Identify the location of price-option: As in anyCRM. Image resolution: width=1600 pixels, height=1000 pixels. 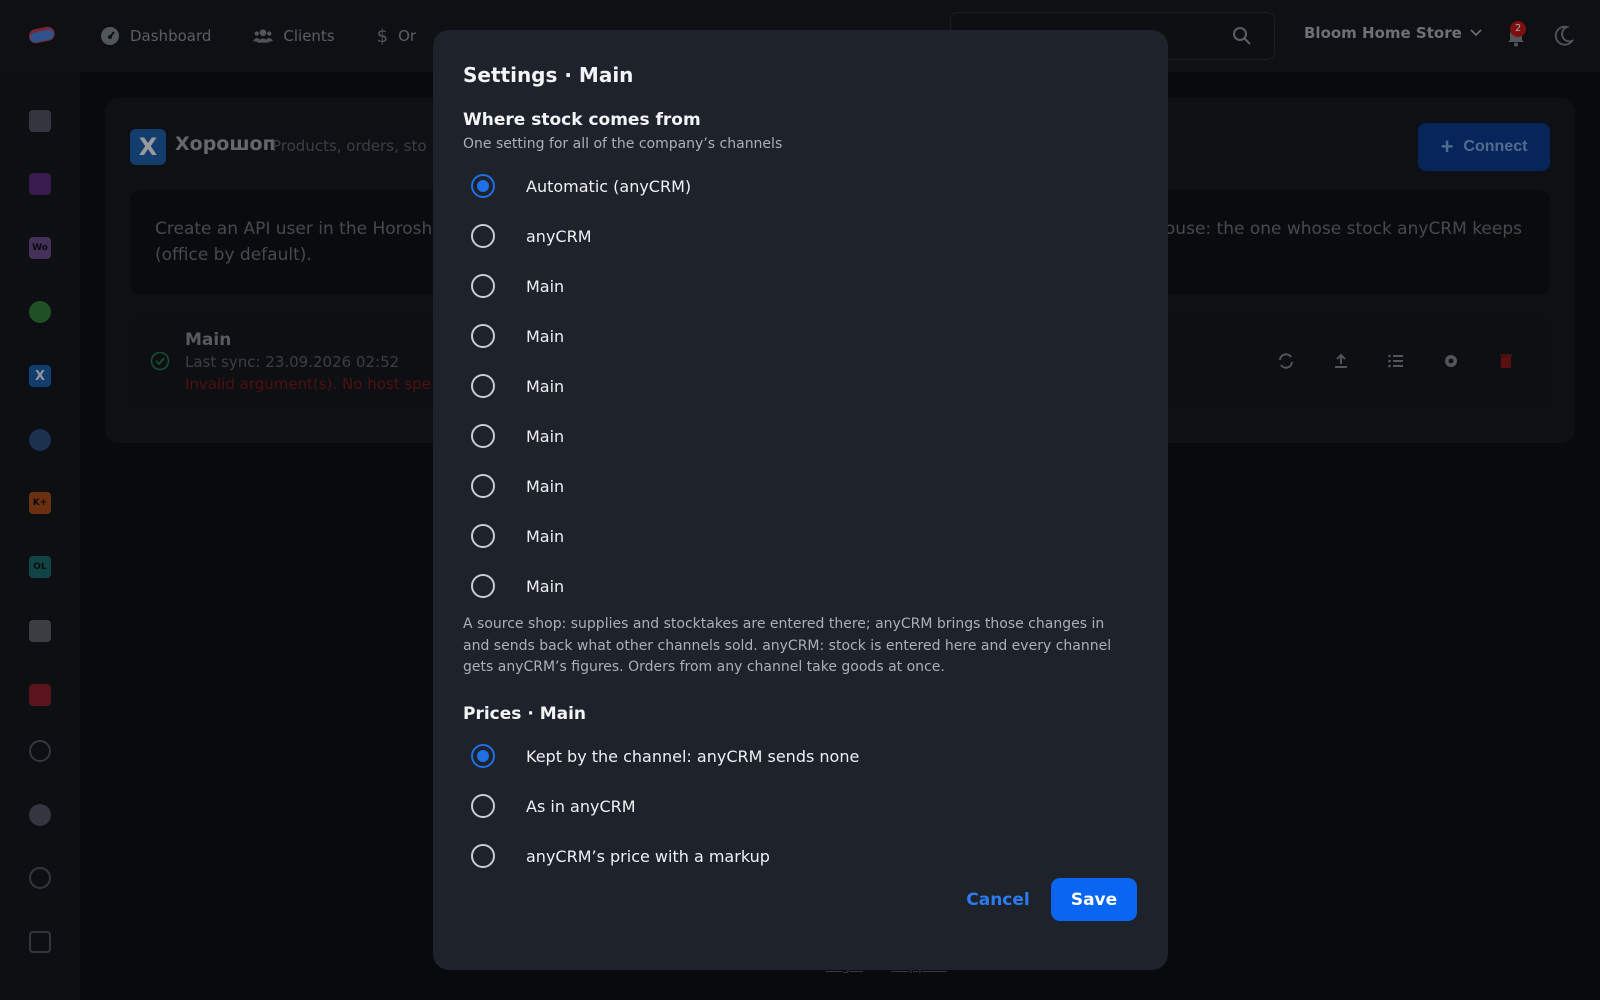
(553, 806).